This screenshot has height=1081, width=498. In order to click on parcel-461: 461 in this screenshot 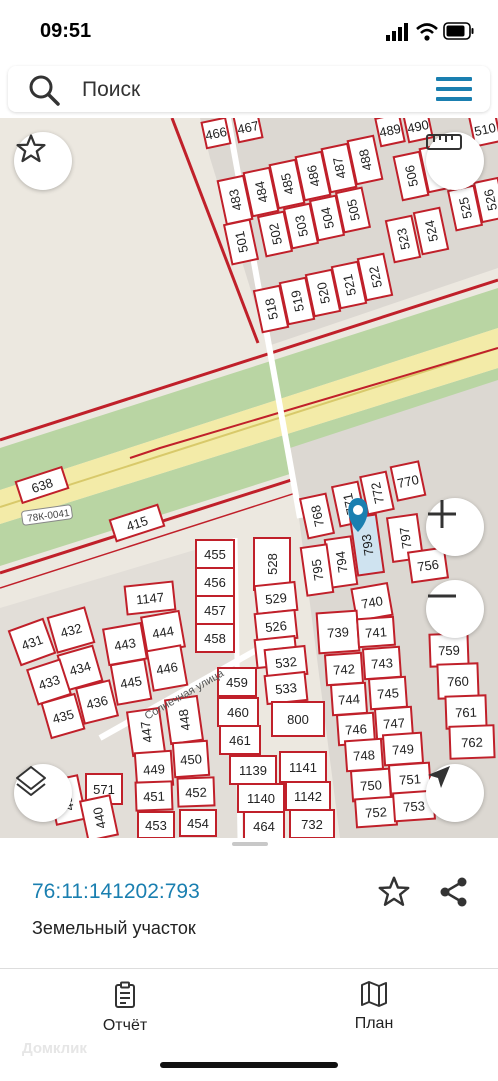, I will do `click(240, 740)`.